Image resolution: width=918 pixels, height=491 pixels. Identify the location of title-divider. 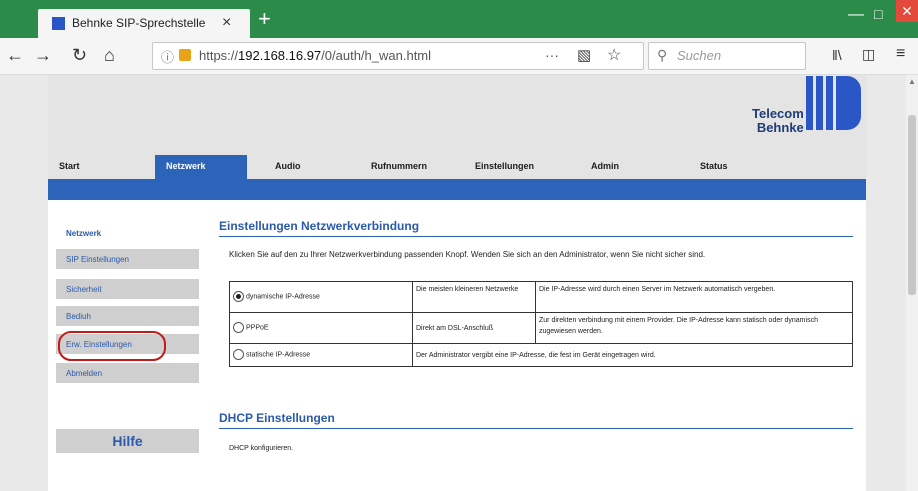
(536, 236).